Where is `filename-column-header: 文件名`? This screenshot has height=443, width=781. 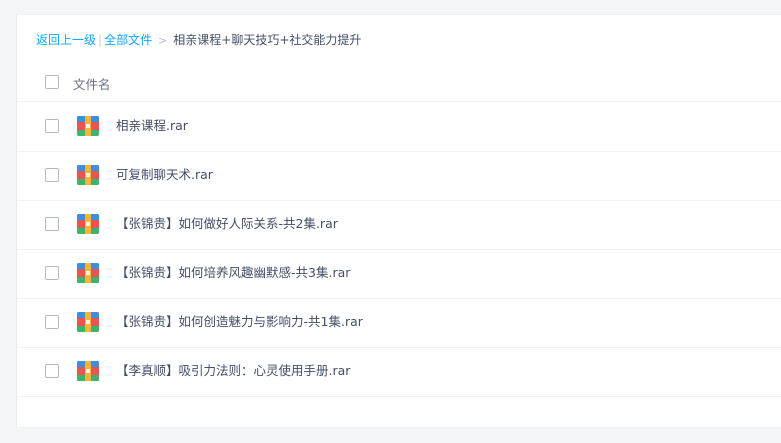 filename-column-header: 文件名 is located at coordinates (92, 83).